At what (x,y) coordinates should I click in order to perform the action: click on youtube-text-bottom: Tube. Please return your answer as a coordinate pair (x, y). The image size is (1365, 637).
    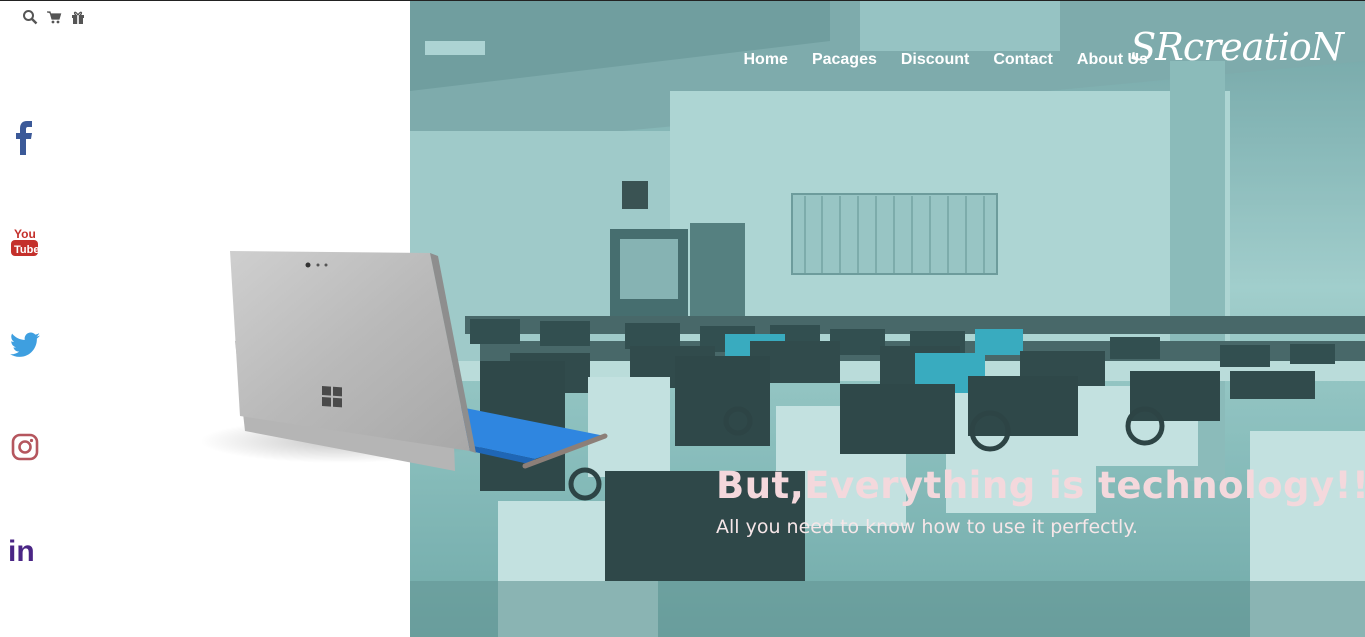
    Looking at the image, I should click on (26, 250).